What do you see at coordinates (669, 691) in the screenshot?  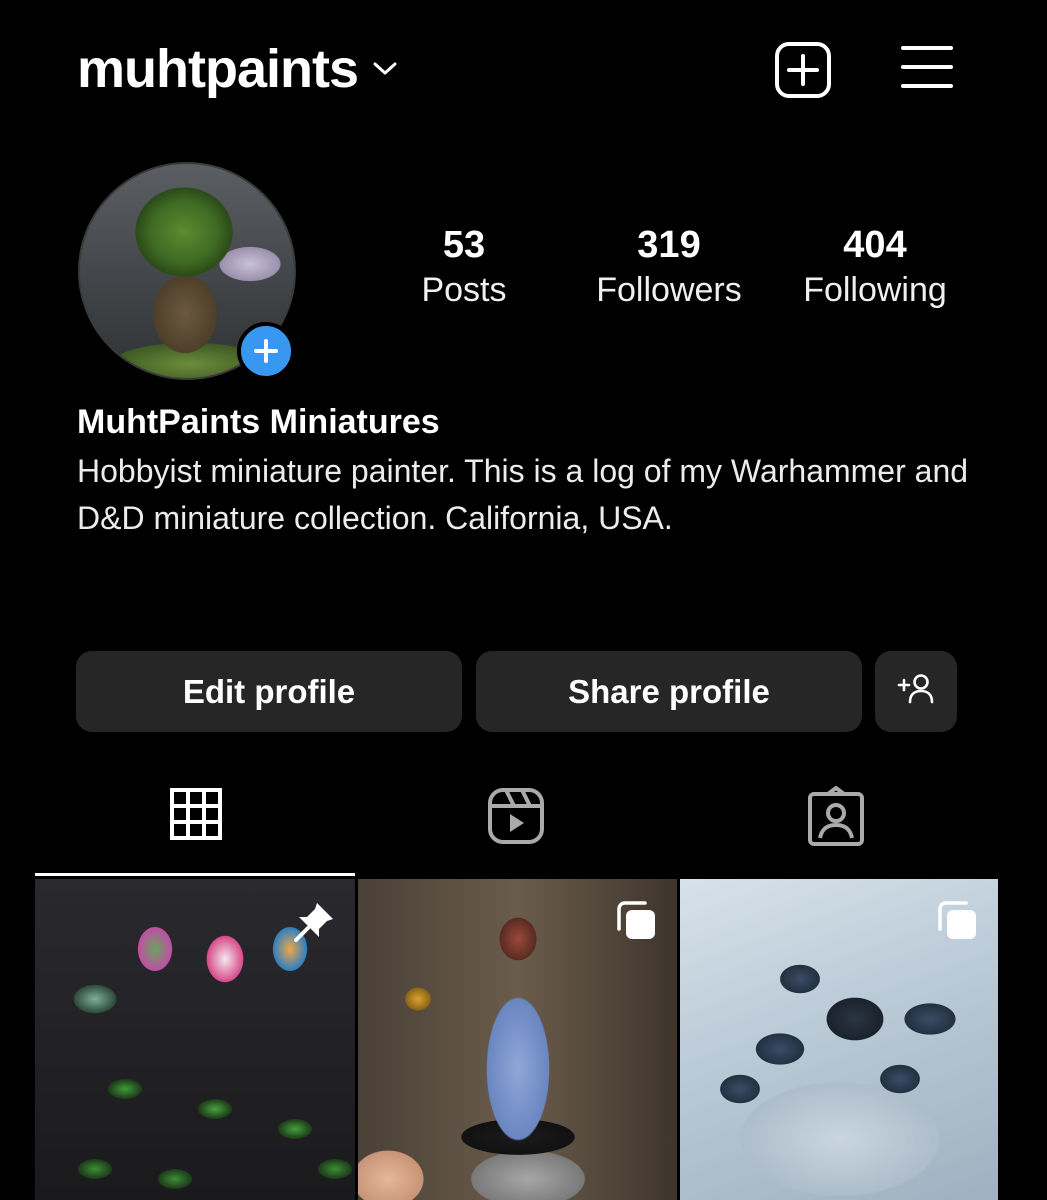 I see `share-profile-button: Share profile` at bounding box center [669, 691].